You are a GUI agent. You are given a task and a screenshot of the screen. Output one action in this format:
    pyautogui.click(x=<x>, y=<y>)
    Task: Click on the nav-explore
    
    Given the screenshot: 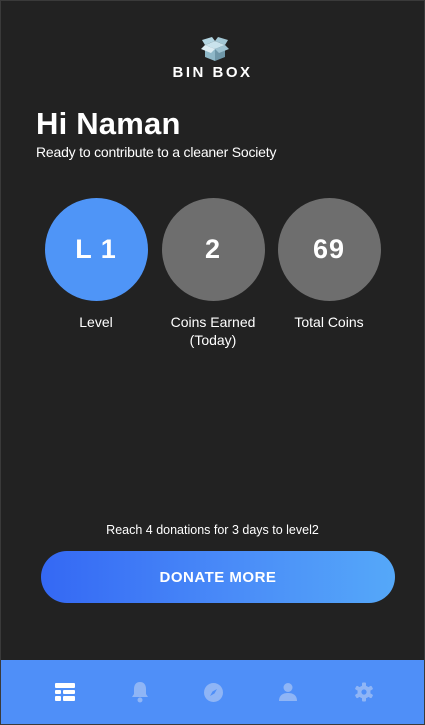 What is the action you would take?
    pyautogui.click(x=213, y=692)
    